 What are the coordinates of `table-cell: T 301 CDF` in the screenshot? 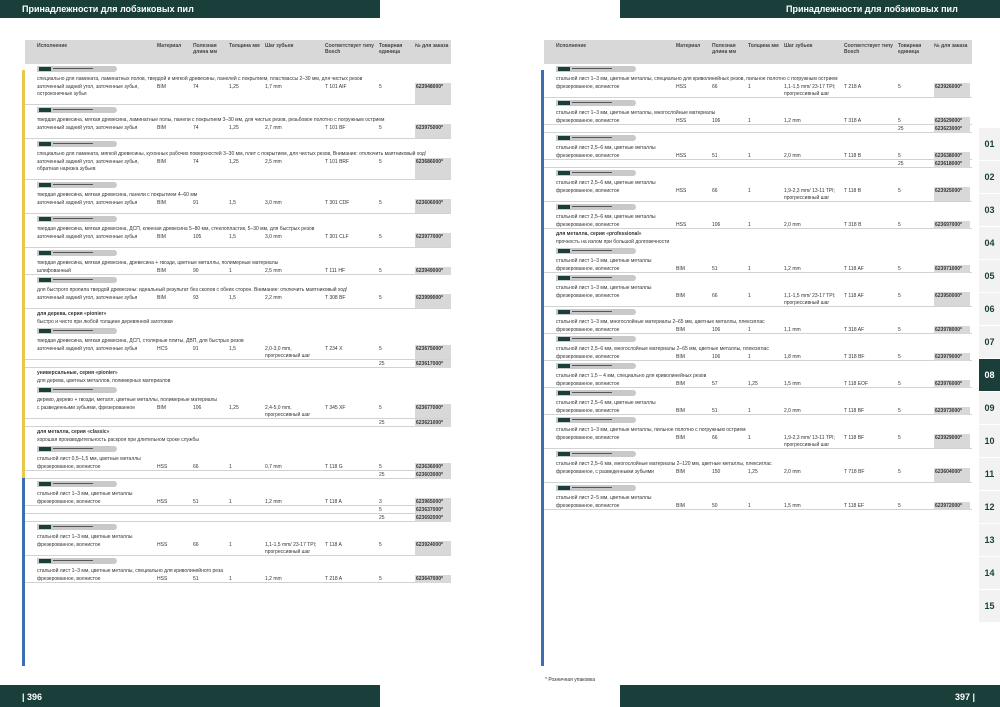 It's located at (337, 203).